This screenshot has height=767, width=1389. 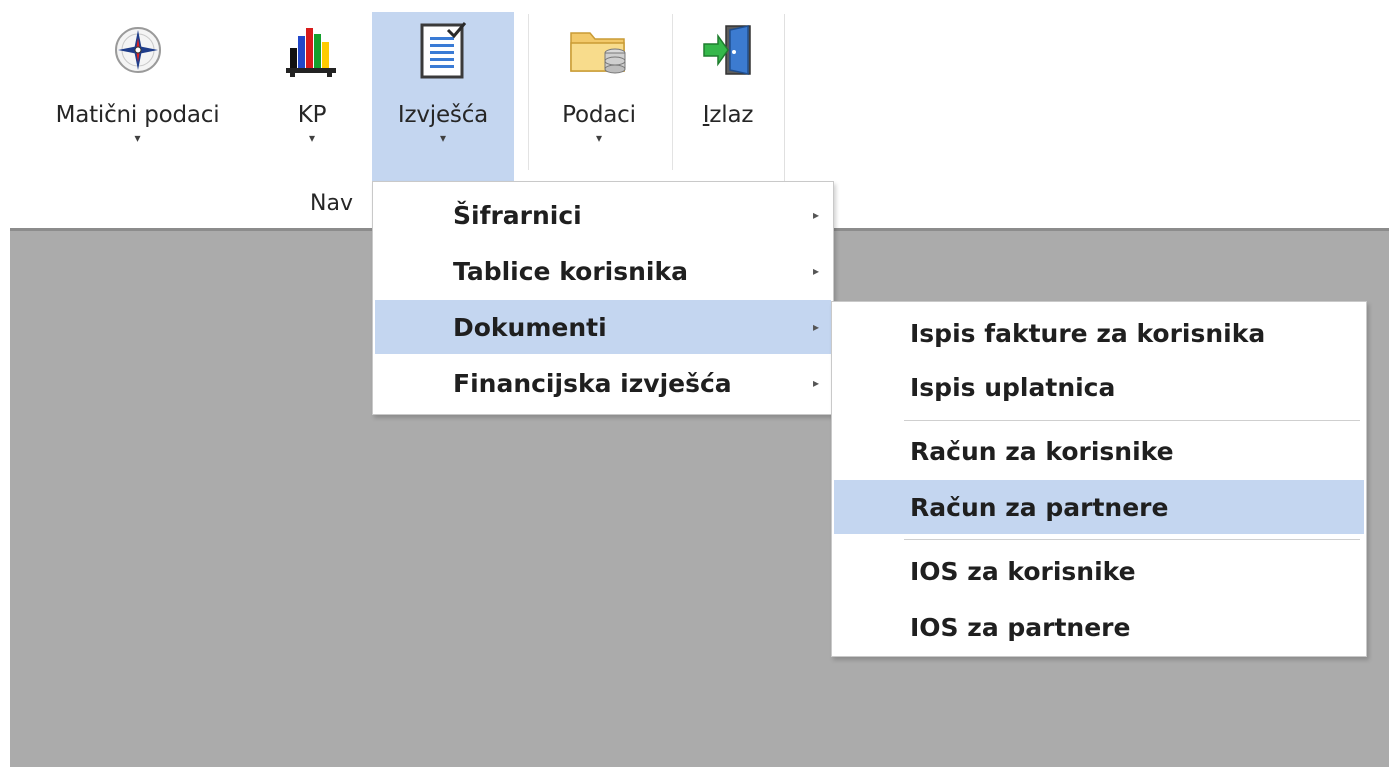 I want to click on kp-label: KP, so click(x=312, y=115).